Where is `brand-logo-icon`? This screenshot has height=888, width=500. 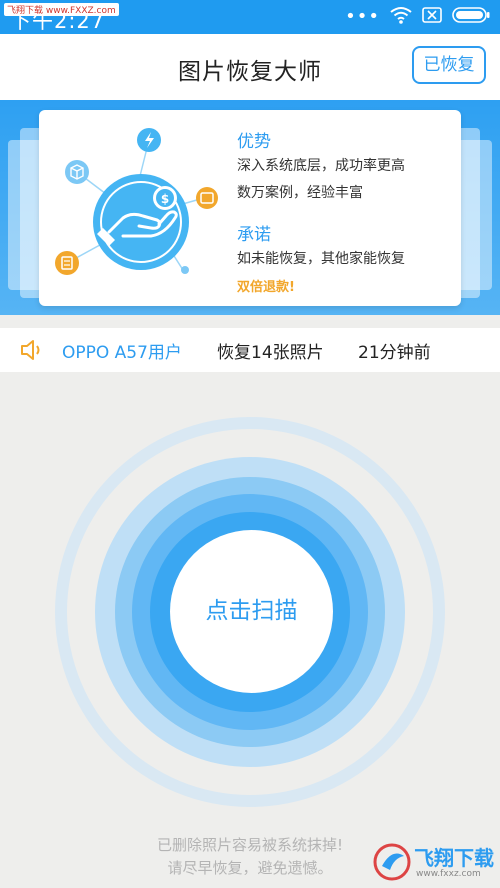 brand-logo-icon is located at coordinates (392, 862).